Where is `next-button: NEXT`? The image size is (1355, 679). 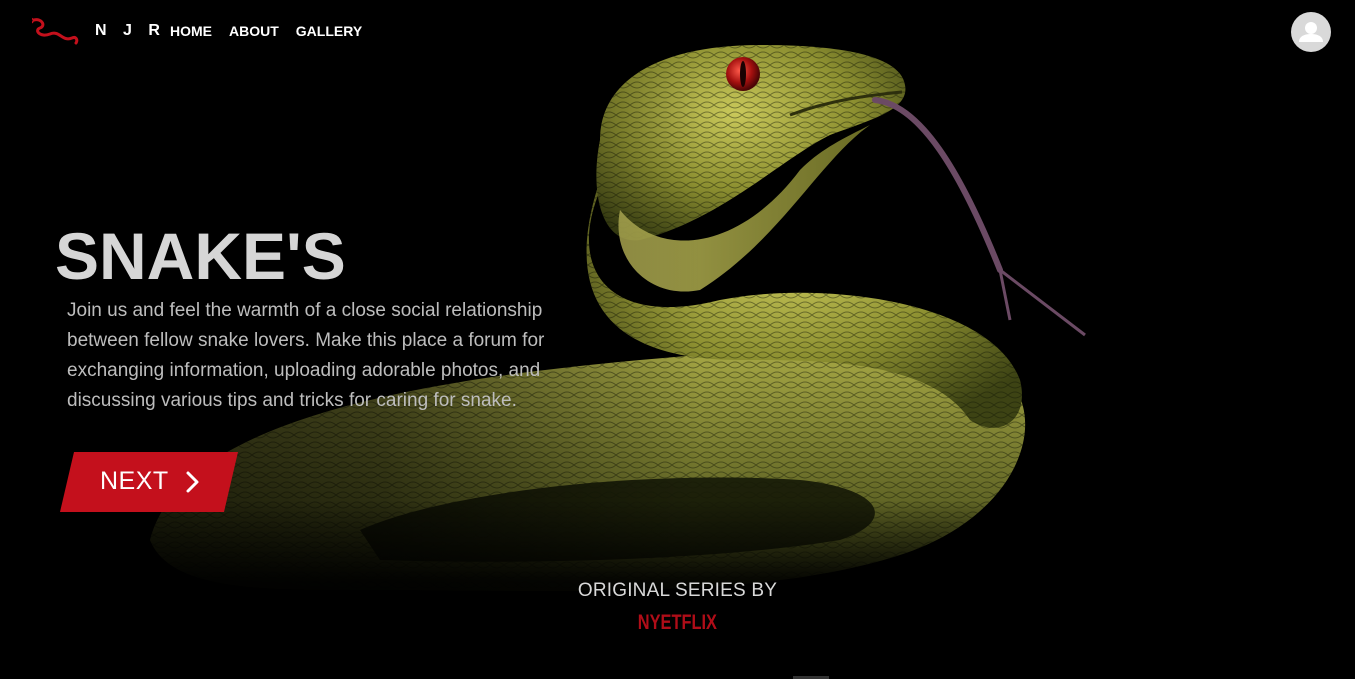 next-button: NEXT is located at coordinates (149, 482).